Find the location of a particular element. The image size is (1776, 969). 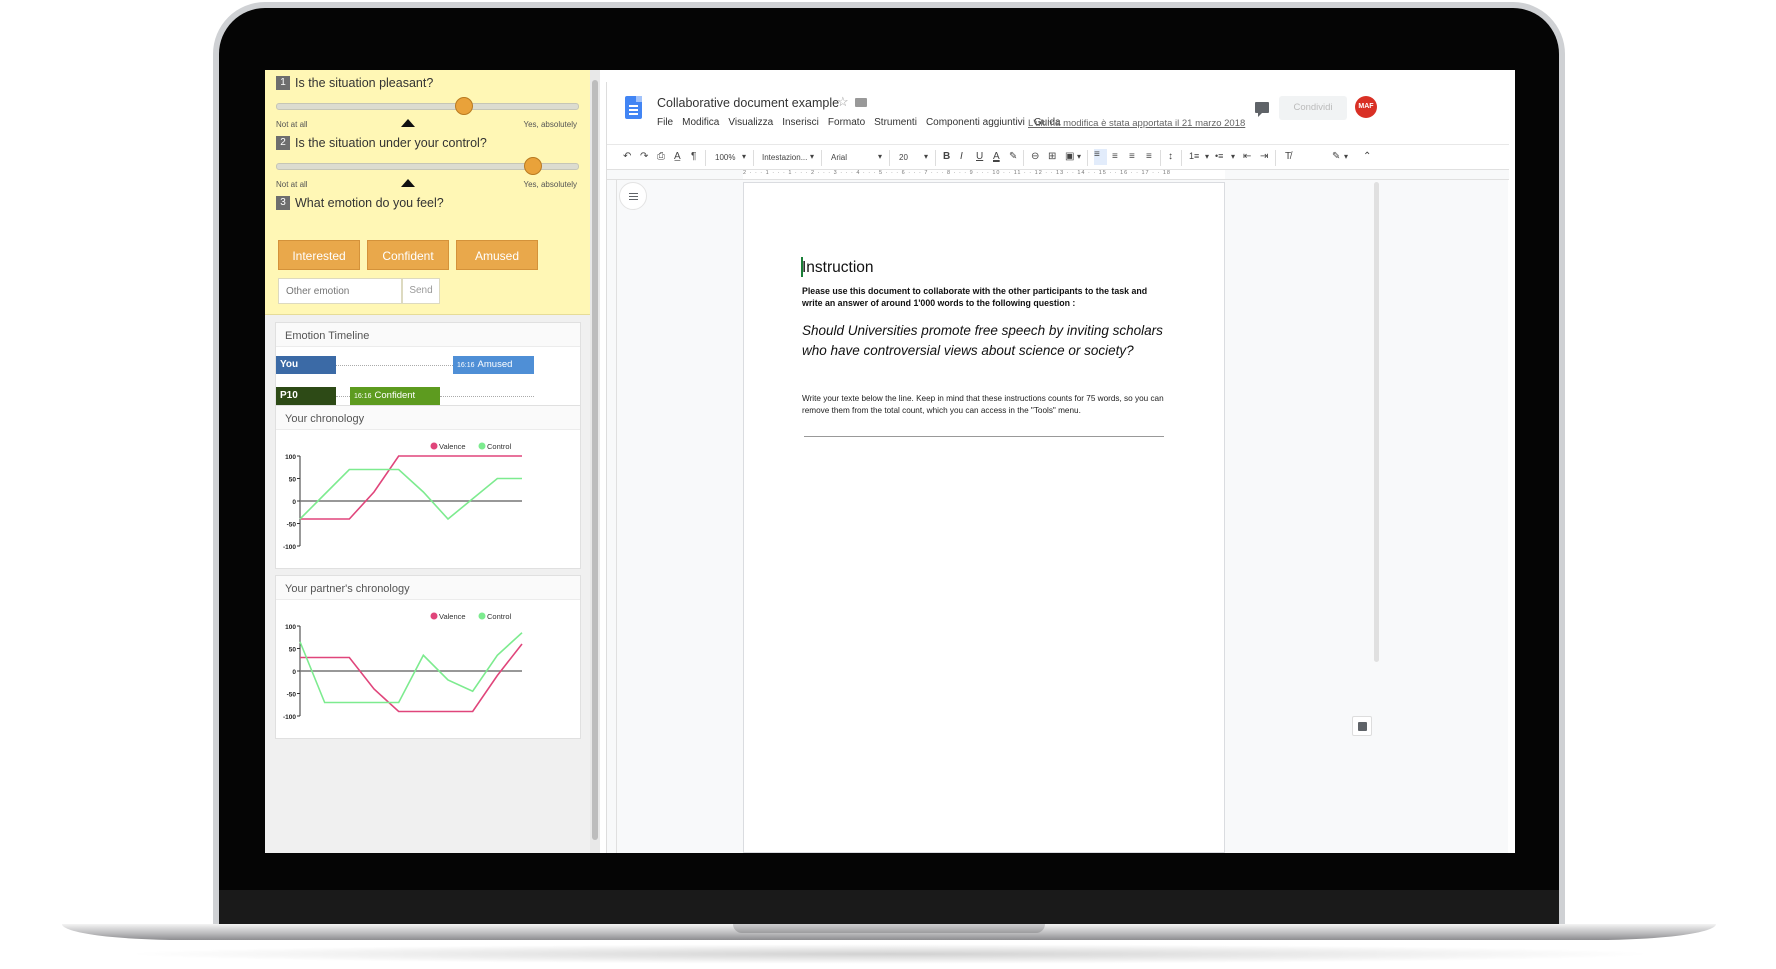

horizontal-line is located at coordinates (984, 436).